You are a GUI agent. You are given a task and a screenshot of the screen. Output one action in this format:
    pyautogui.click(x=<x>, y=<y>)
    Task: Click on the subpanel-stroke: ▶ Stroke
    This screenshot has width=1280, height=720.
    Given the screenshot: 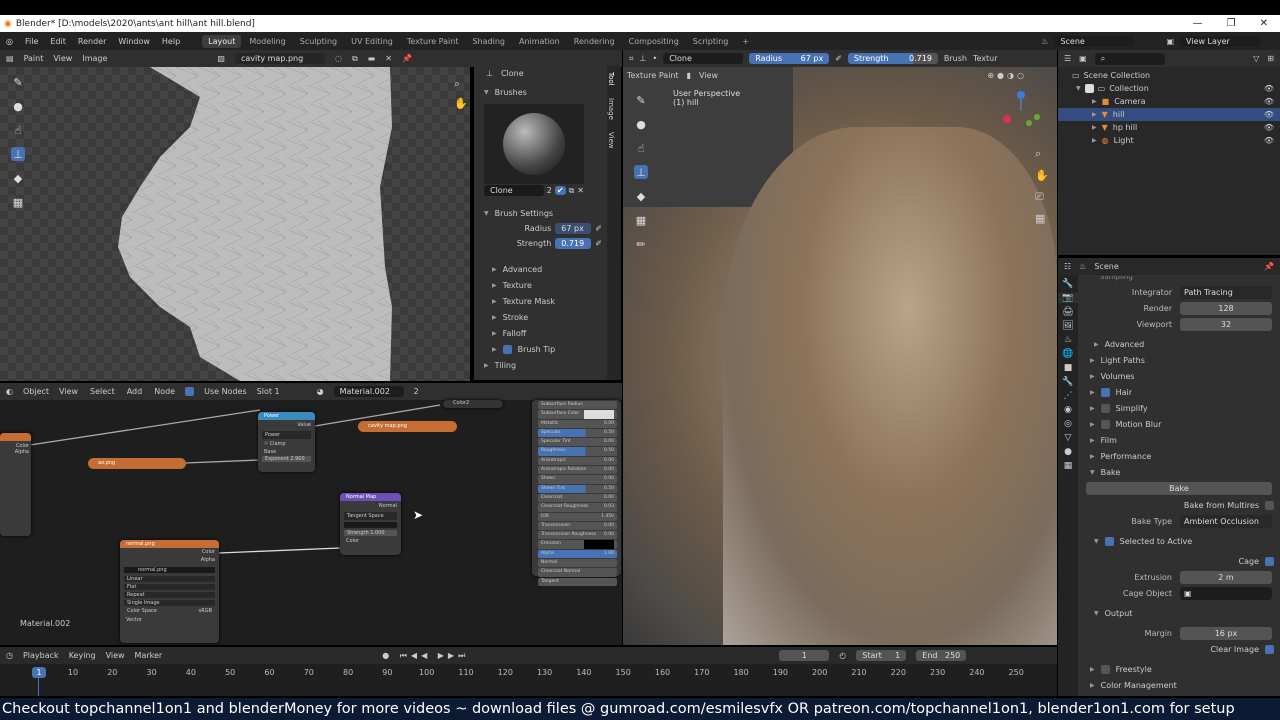 What is the action you would take?
    pyautogui.click(x=541, y=317)
    